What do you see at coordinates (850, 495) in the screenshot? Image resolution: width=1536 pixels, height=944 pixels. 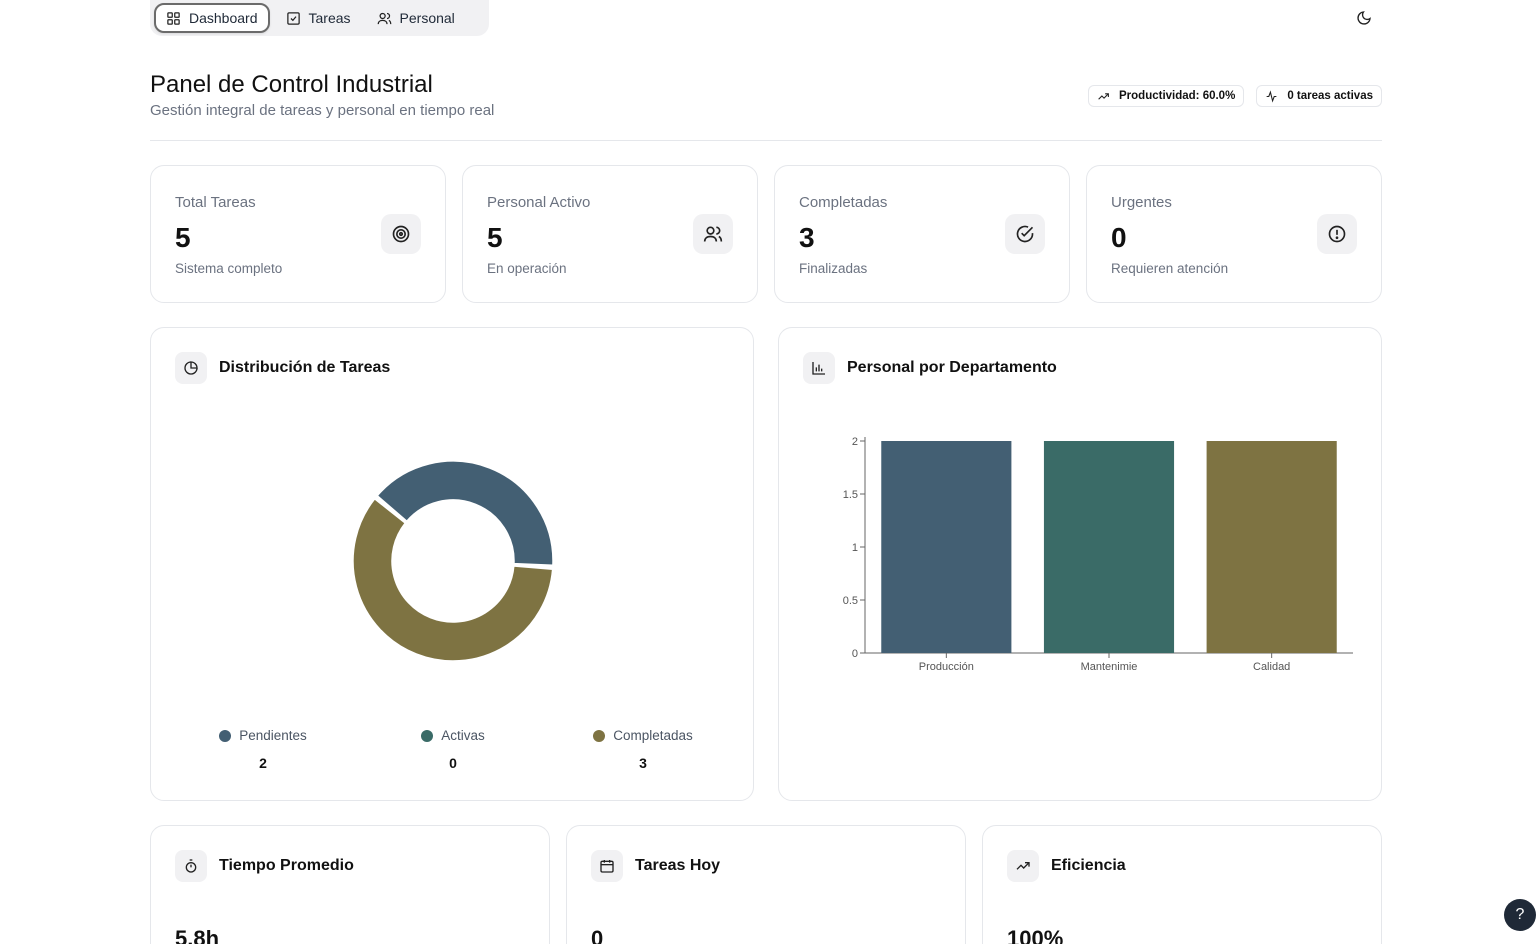 I see `y-tick-label: 1.5` at bounding box center [850, 495].